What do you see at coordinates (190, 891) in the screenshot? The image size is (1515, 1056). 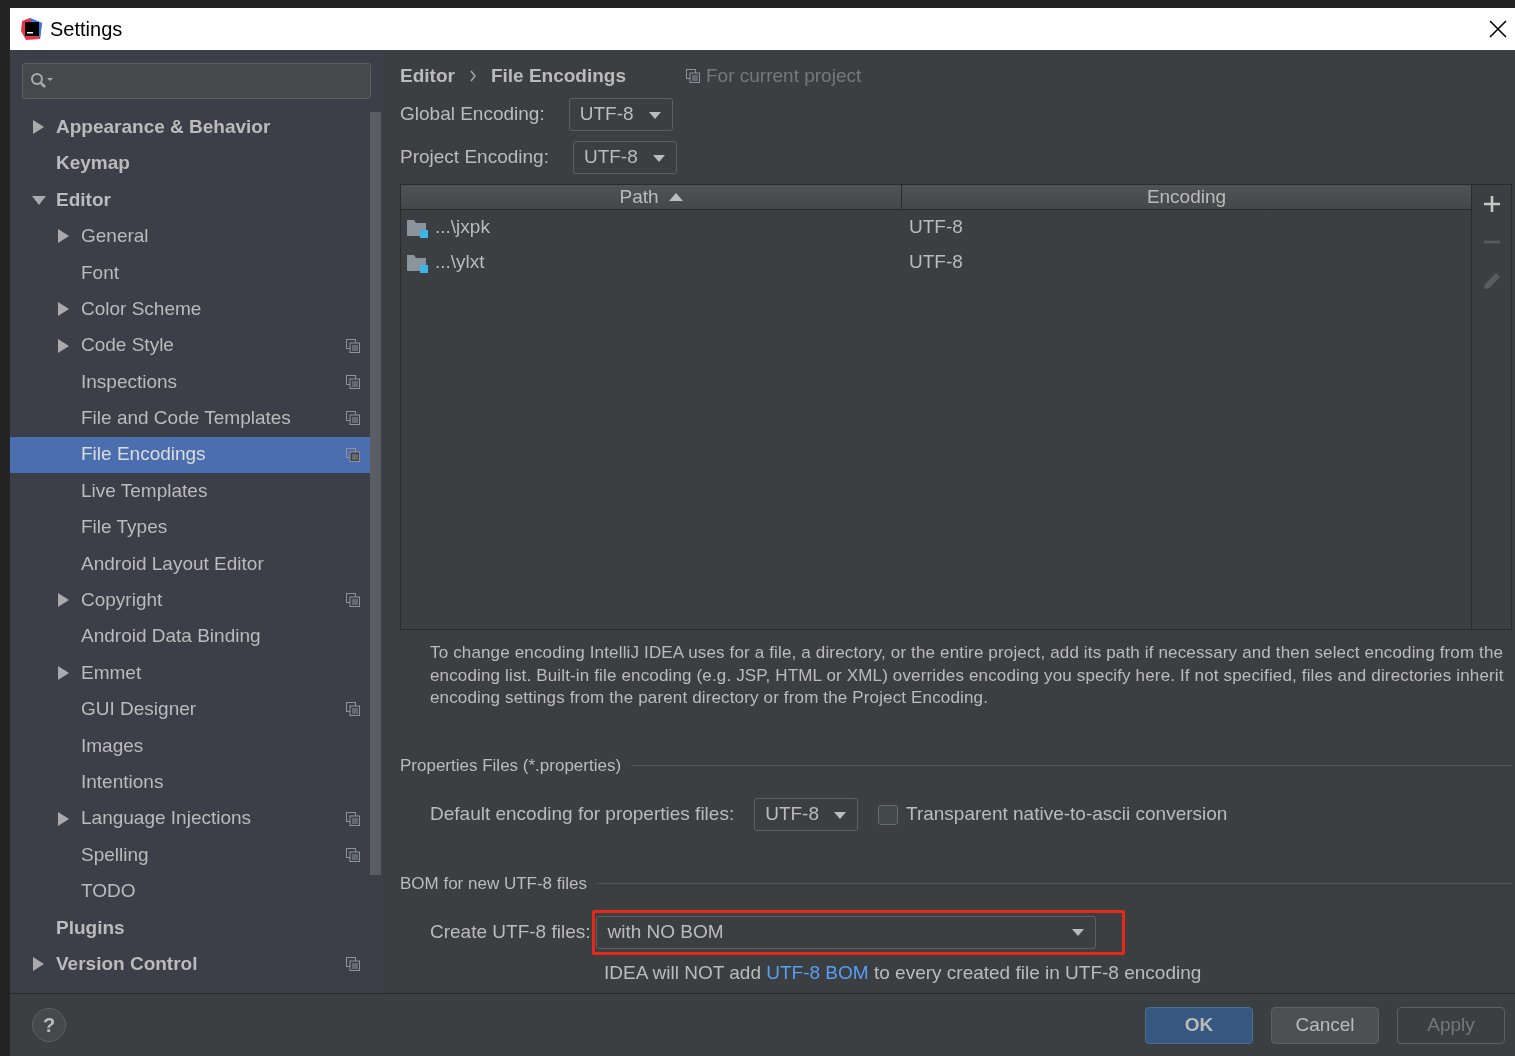 I see `tree-item: TODO` at bounding box center [190, 891].